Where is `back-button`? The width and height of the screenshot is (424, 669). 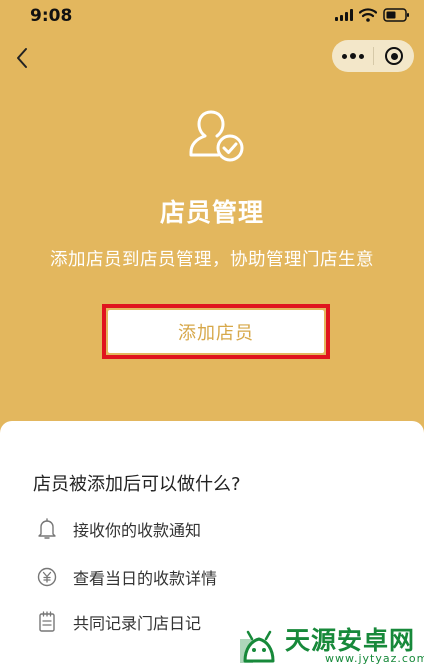 back-button is located at coordinates (23, 58).